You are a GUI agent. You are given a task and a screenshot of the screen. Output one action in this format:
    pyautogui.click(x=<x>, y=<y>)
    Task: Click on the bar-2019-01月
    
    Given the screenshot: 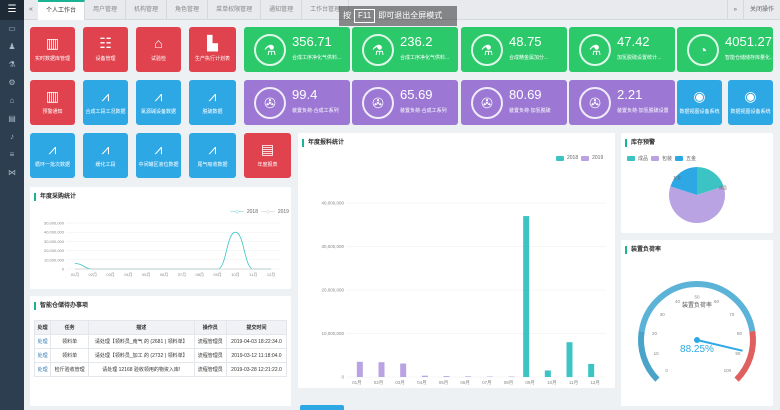 What is the action you would take?
    pyautogui.click(x=359, y=369)
    